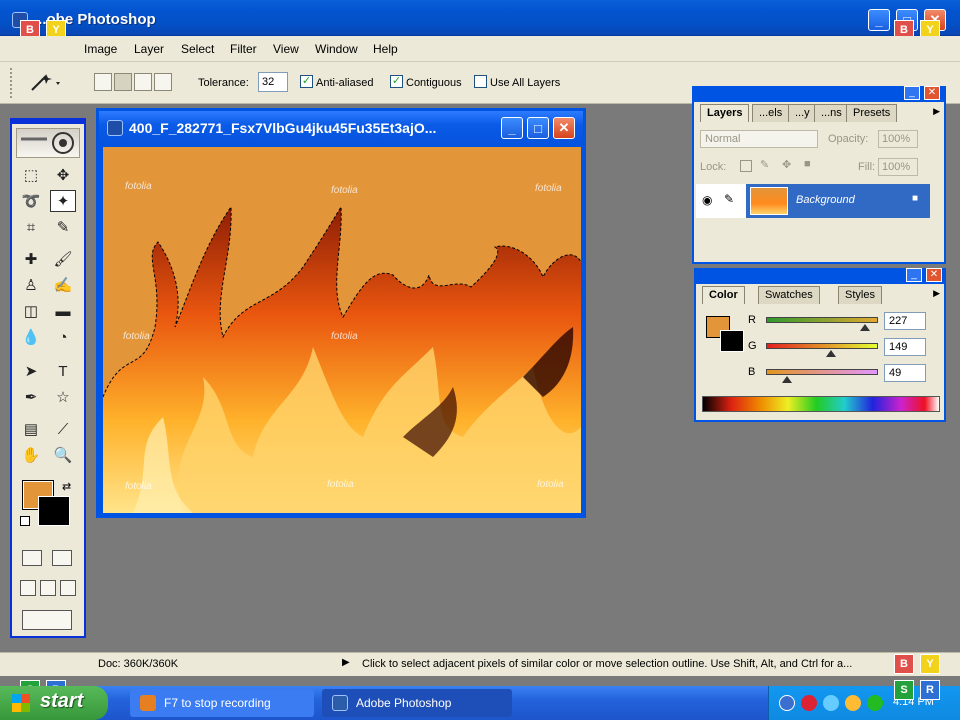  What do you see at coordinates (787, 703) in the screenshot?
I see `tray-back-icon` at bounding box center [787, 703].